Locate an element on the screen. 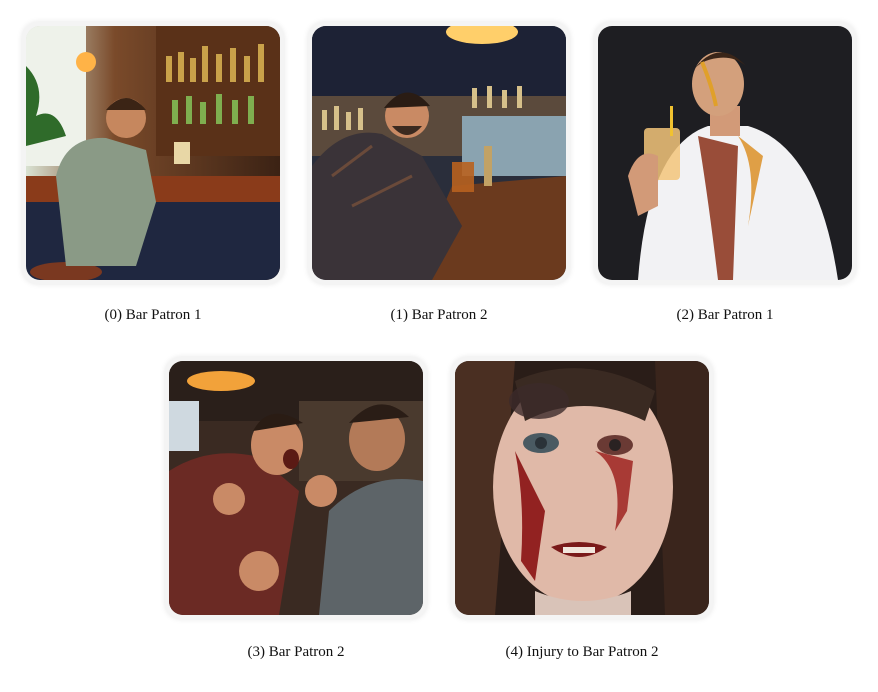 The width and height of the screenshot is (878, 692). photo-bar-patron-1-seated is located at coordinates (153, 153).